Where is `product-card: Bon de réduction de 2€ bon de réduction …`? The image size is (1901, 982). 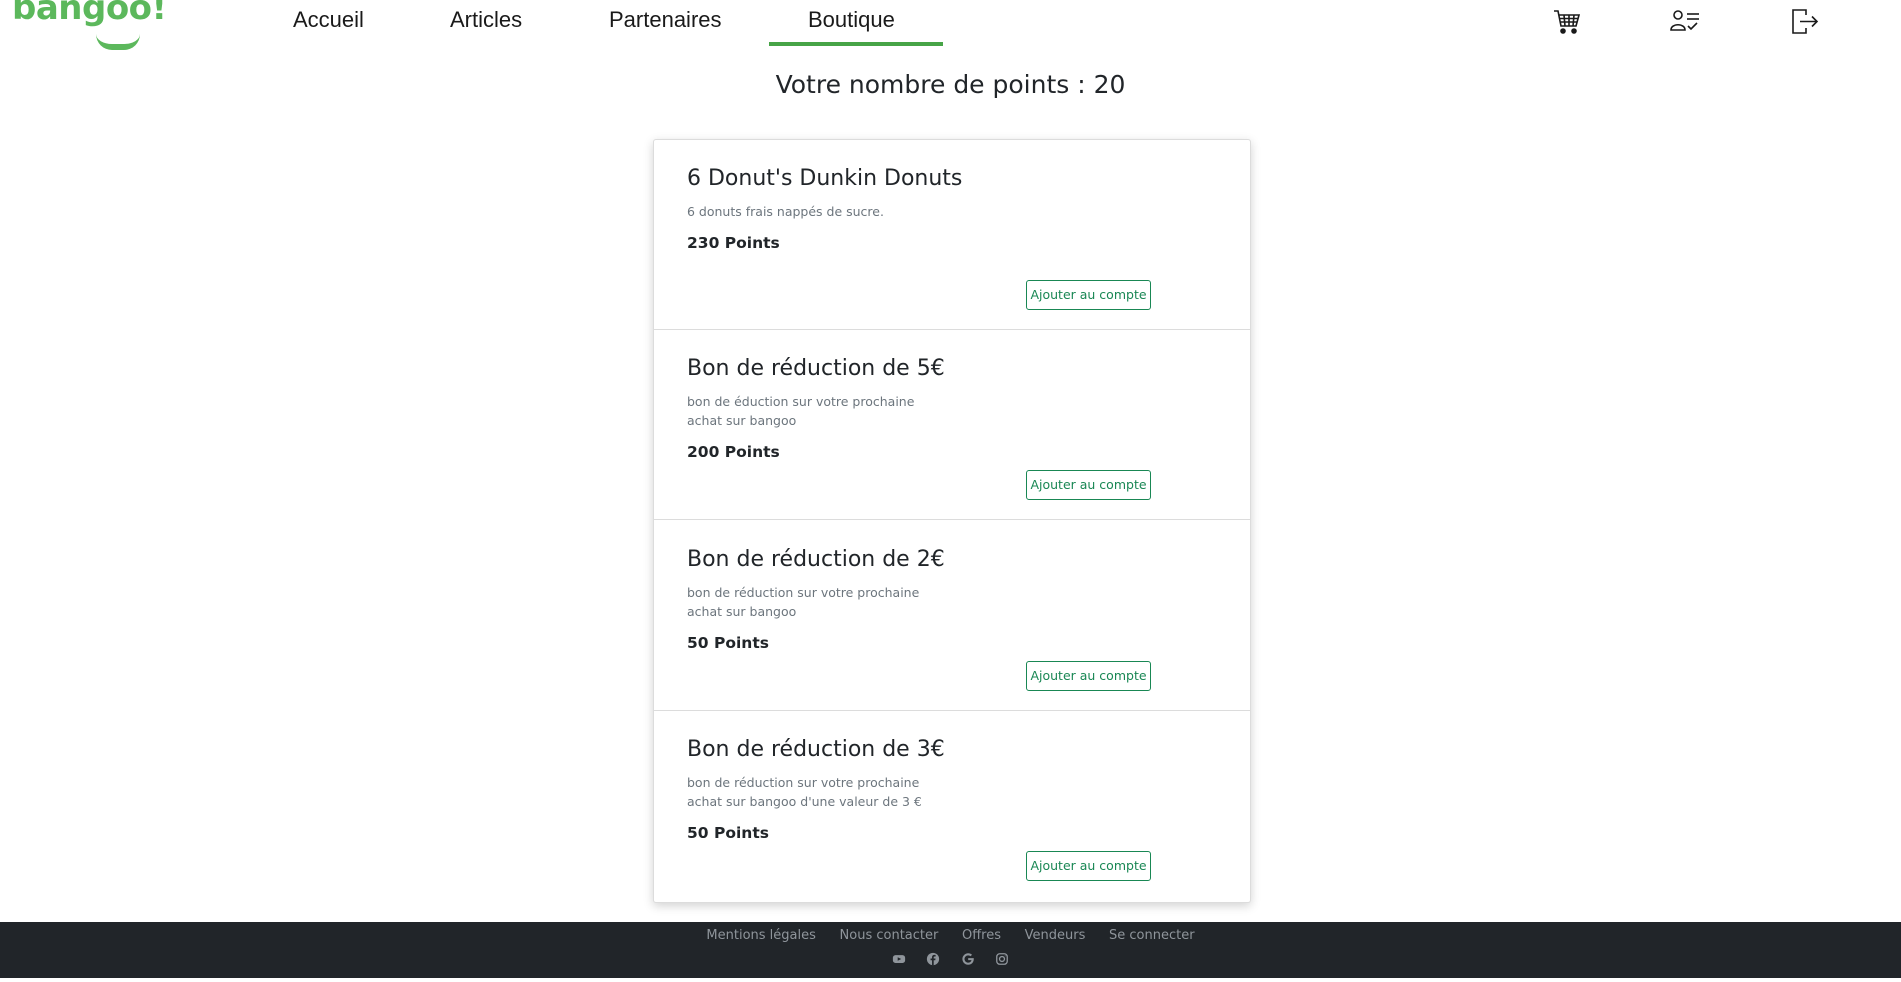 product-card: Bon de réduction de 2€ bon de réduction … is located at coordinates (952, 616).